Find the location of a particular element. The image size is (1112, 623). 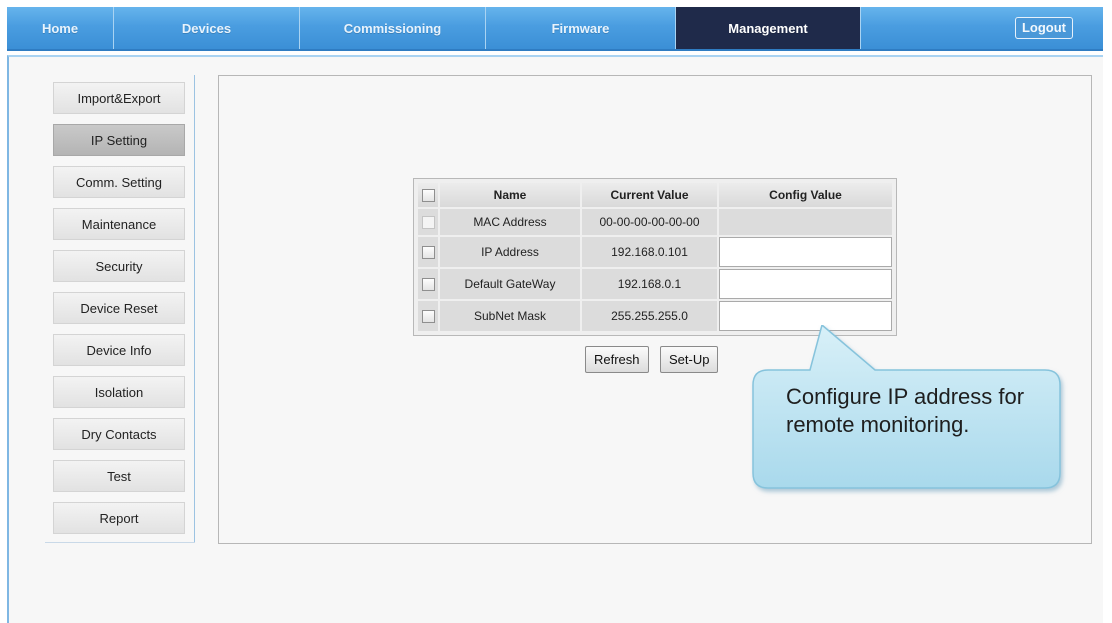

cell-current-value: 192.168.0.101 is located at coordinates (649, 252).